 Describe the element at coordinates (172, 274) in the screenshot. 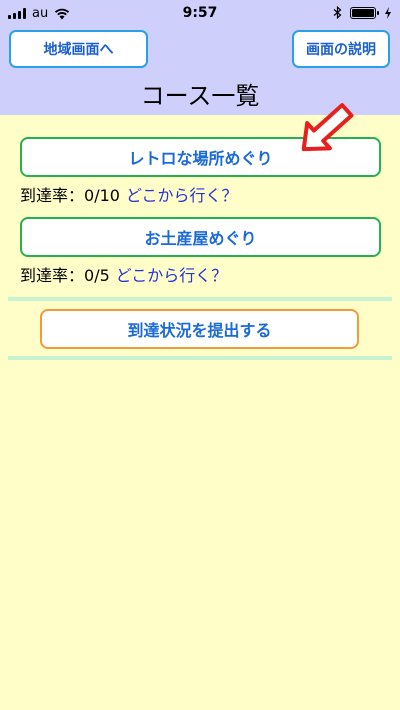

I see `where-to-start-link-souvenir: どこから行く？` at that location.